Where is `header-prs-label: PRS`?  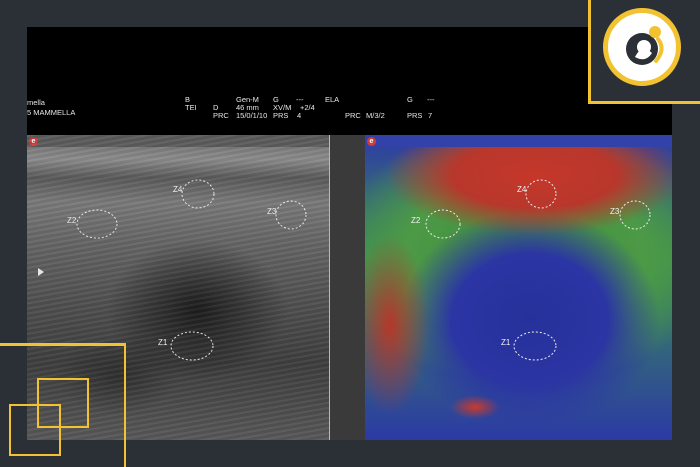
header-prs-label: PRS is located at coordinates (281, 115).